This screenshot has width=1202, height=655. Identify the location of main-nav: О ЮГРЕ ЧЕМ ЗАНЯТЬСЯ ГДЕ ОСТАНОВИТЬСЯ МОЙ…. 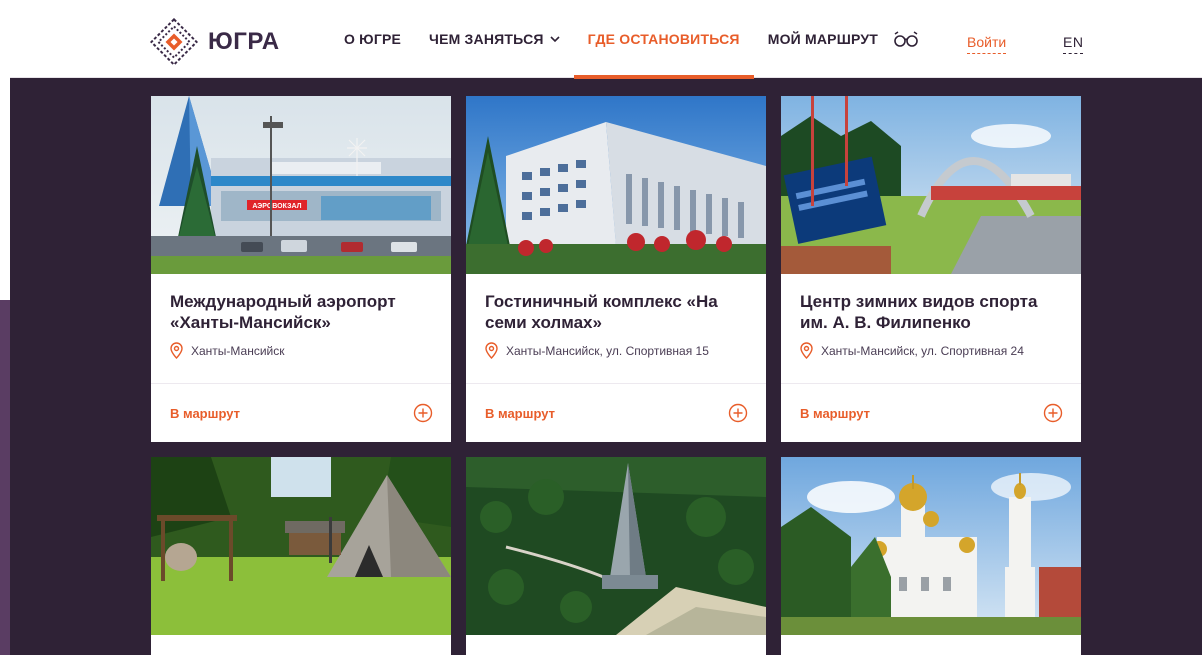
(611, 39).